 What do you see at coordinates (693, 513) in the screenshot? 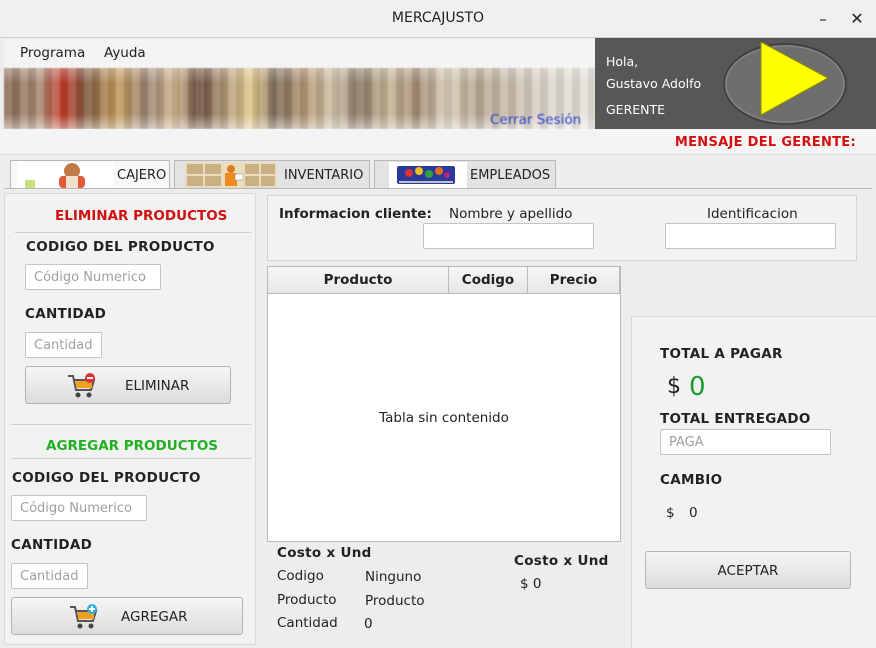
I see `change-value: 0` at bounding box center [693, 513].